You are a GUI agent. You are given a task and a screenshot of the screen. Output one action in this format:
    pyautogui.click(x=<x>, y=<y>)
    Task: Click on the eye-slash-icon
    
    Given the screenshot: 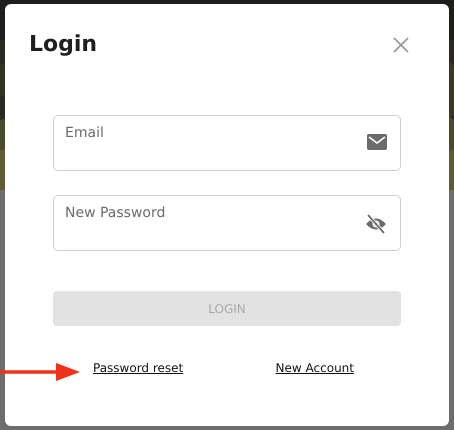 What is the action you would take?
    pyautogui.click(x=376, y=224)
    